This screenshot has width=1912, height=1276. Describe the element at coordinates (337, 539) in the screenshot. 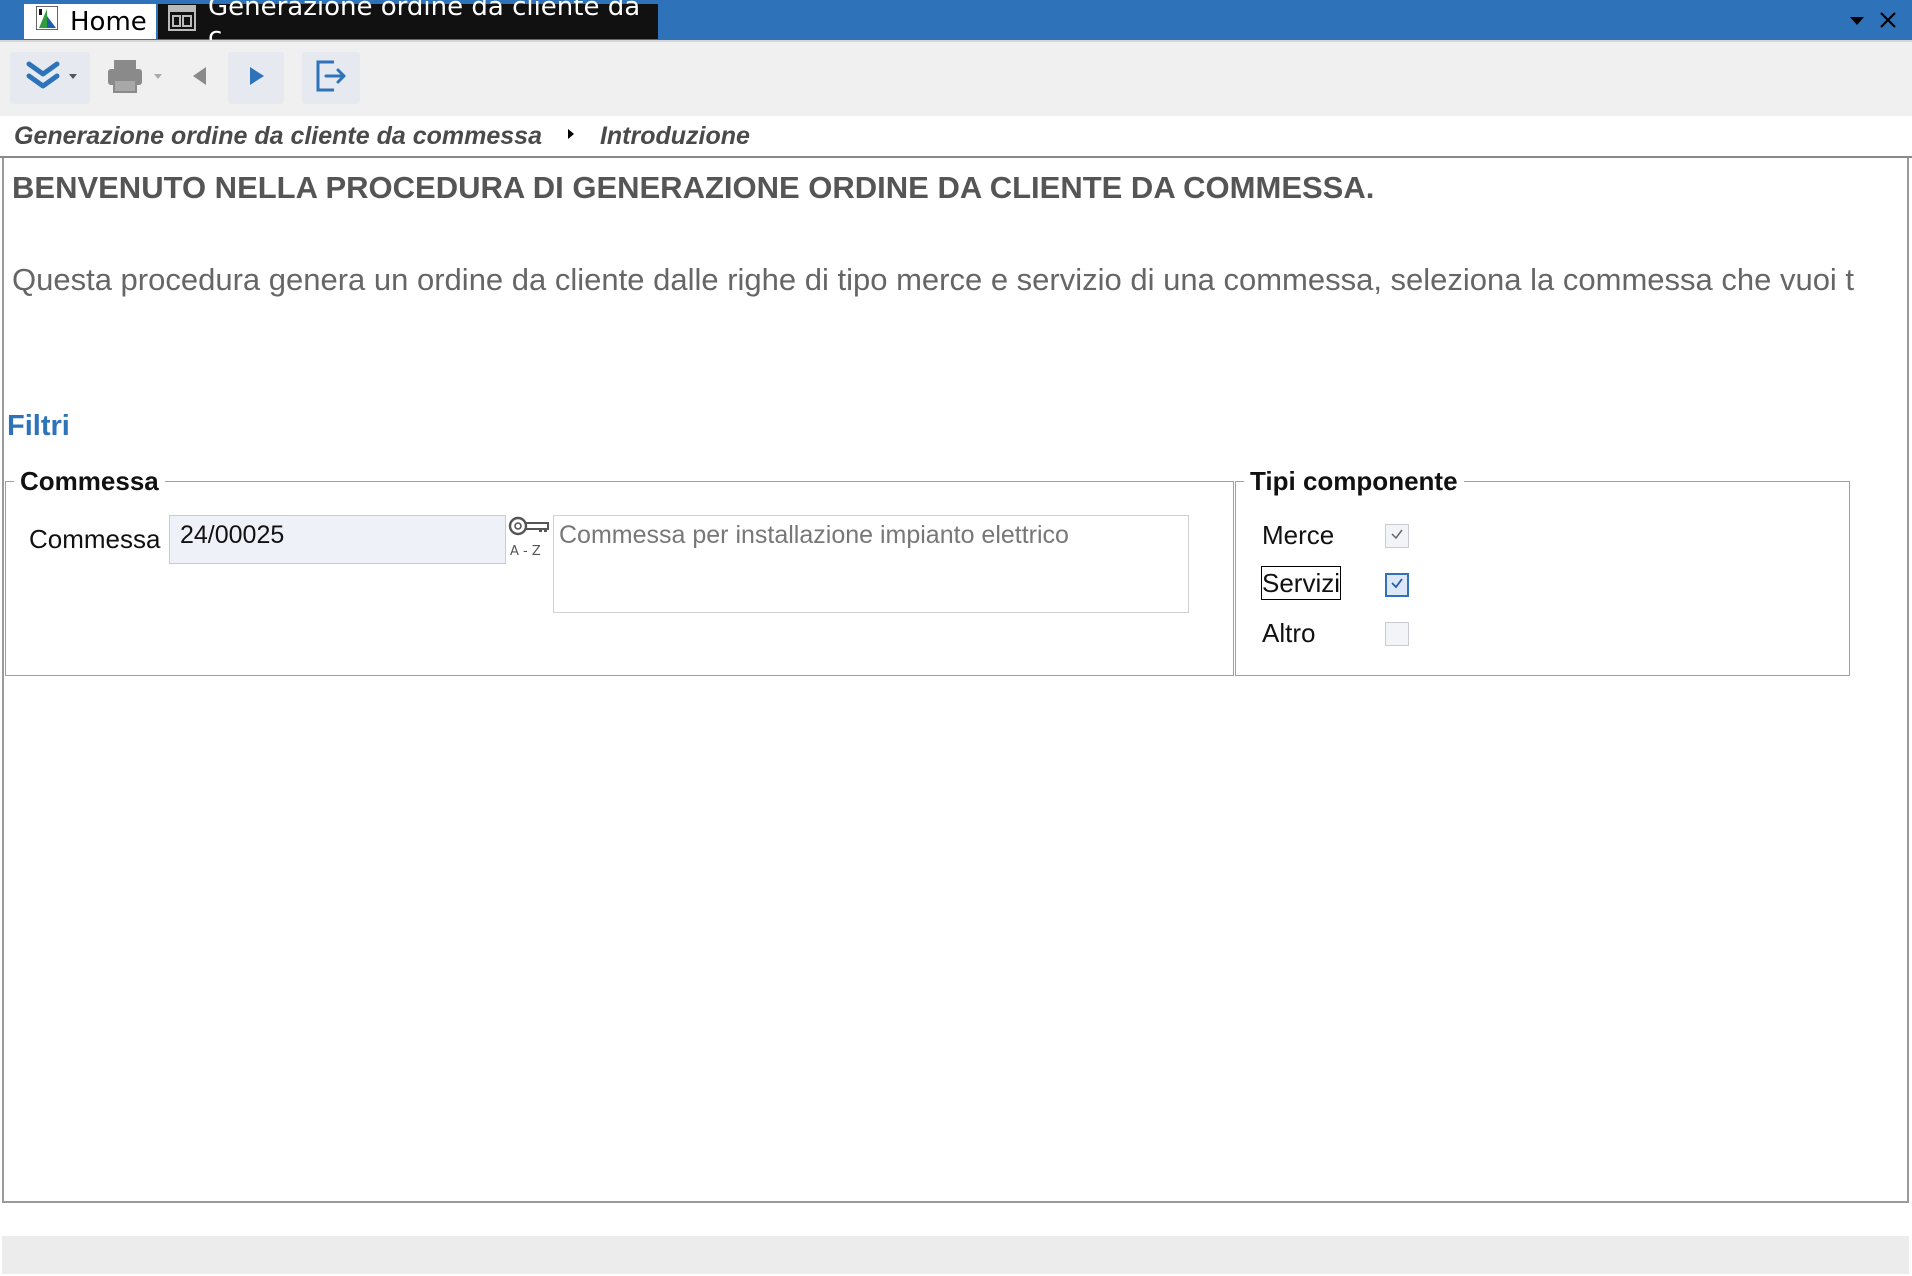

I see `commessa-input: 24/00025` at that location.